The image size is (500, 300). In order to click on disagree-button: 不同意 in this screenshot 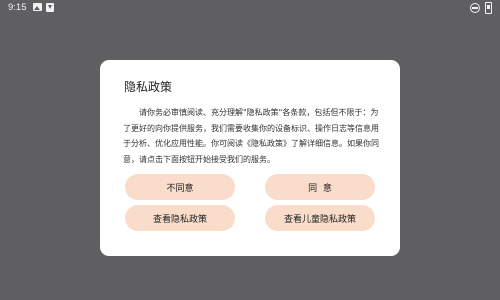, I will do `click(180, 187)`.